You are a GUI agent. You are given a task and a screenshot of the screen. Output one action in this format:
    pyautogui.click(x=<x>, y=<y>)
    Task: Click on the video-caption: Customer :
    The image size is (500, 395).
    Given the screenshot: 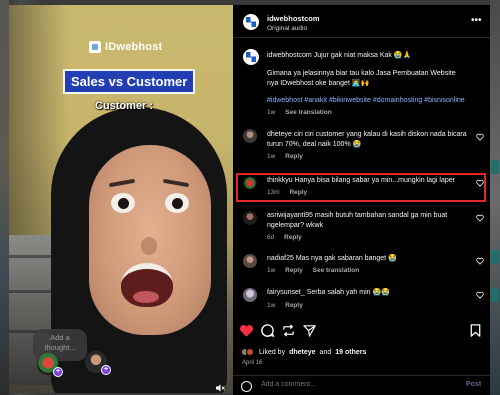 What is the action you would take?
    pyautogui.click(x=124, y=106)
    